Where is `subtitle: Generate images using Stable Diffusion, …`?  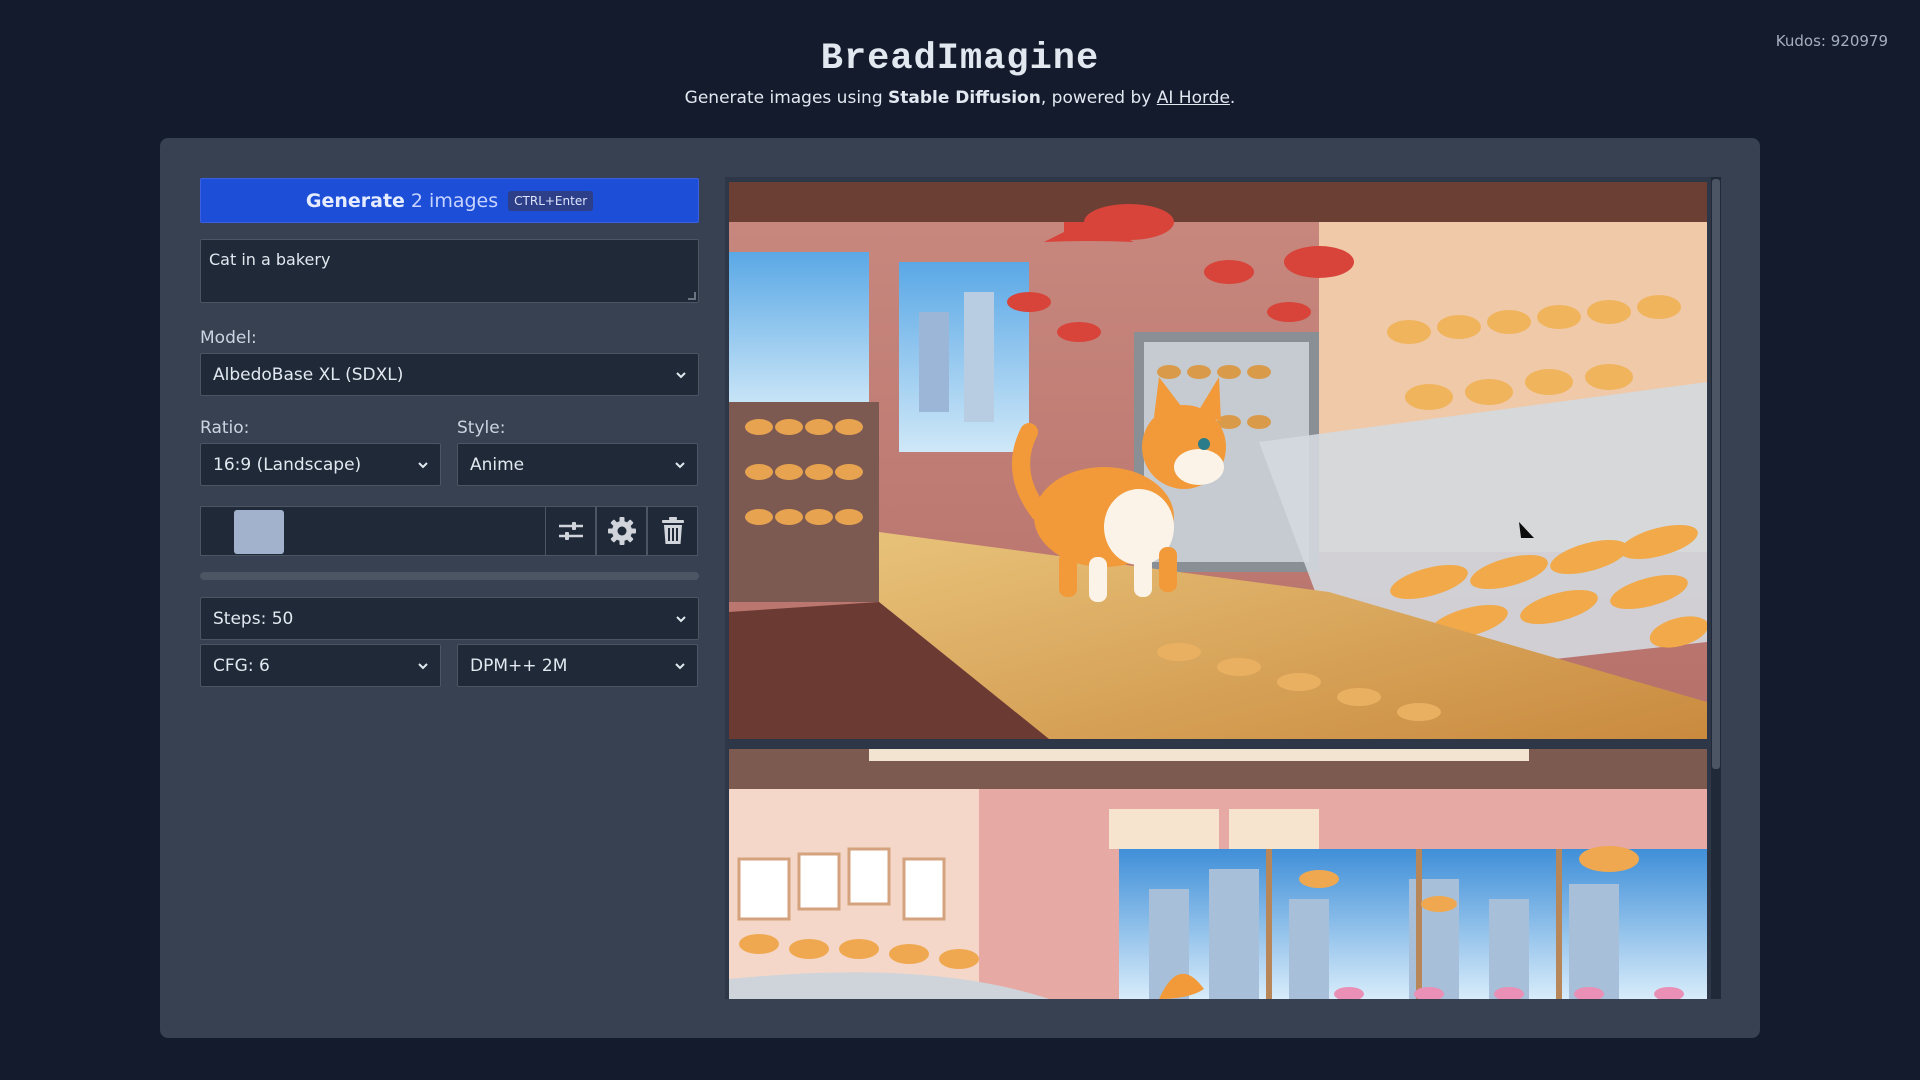 subtitle: Generate images using Stable Diffusion, … is located at coordinates (960, 98).